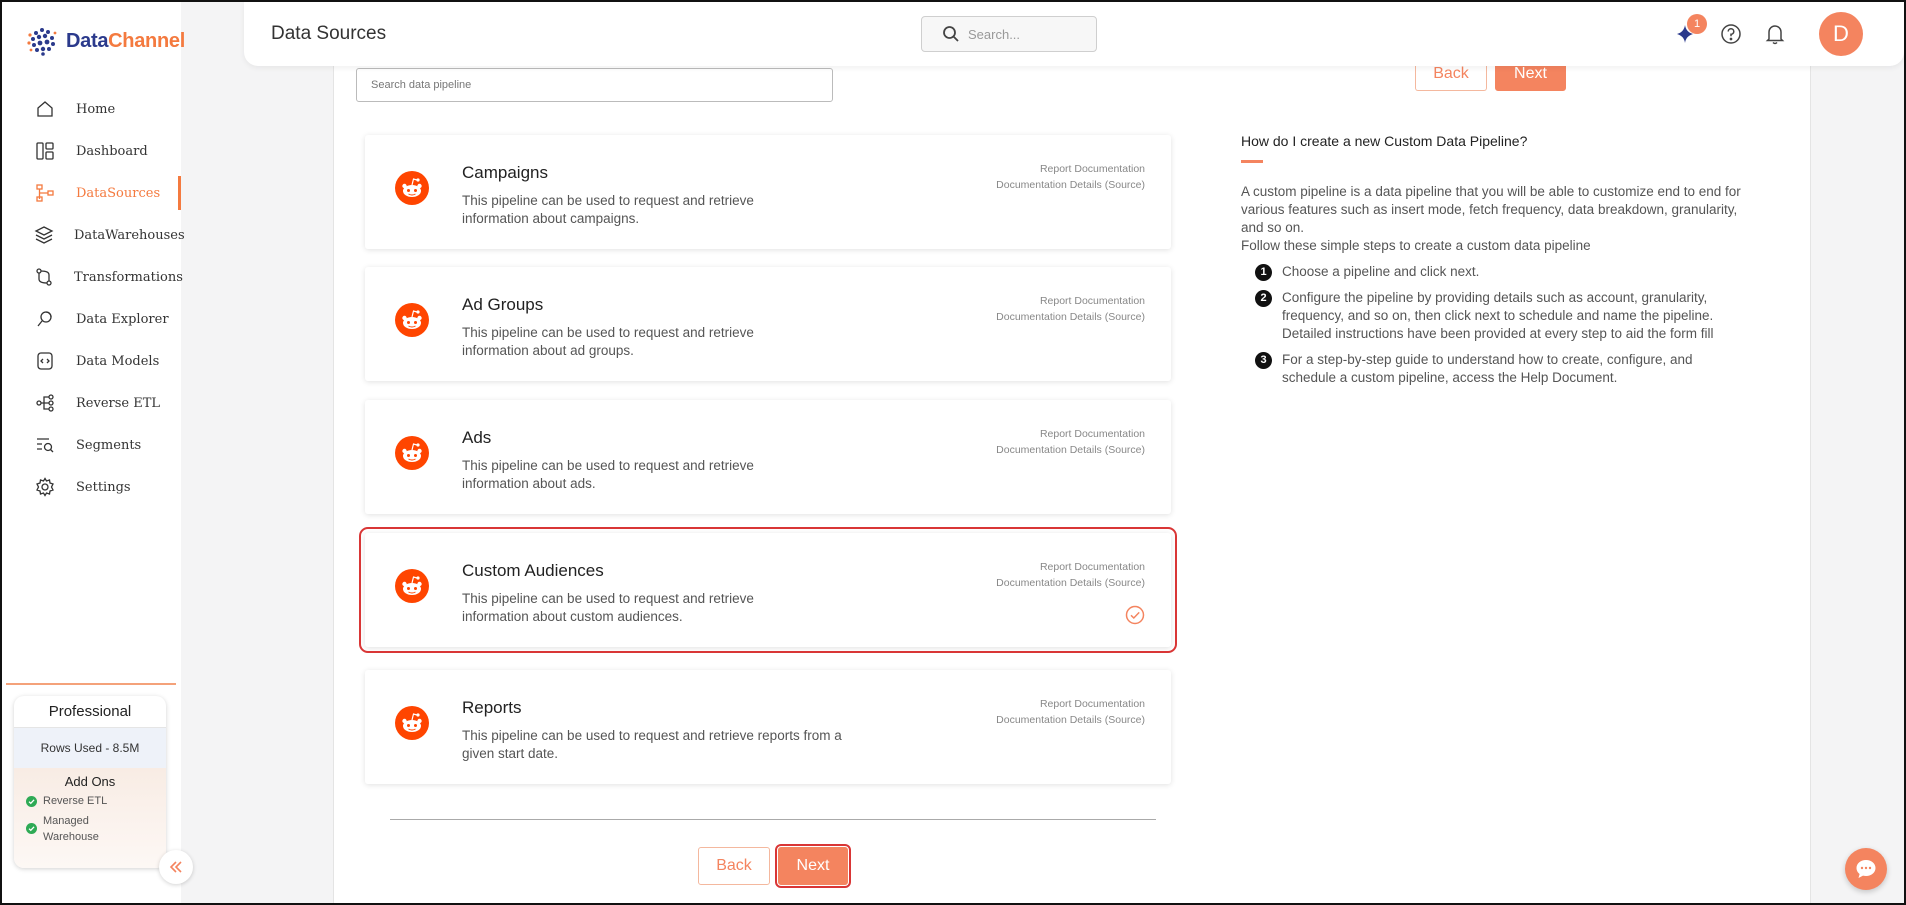 This screenshot has height=905, width=1906. I want to click on explorer-icon, so click(45, 319).